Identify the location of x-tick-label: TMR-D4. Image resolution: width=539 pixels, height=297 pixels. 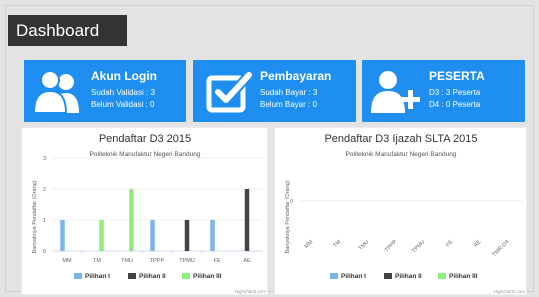
(500, 248).